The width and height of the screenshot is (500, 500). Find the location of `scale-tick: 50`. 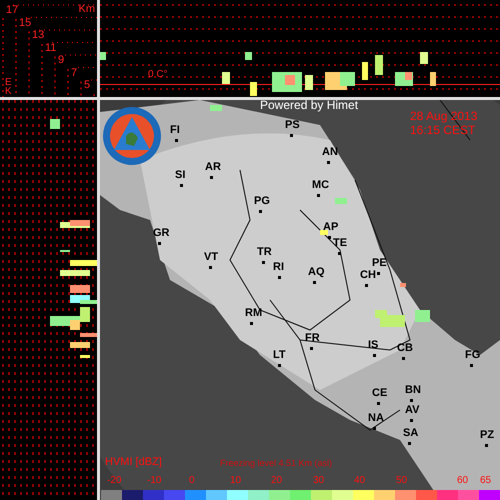

scale-tick: 50 is located at coordinates (402, 481).